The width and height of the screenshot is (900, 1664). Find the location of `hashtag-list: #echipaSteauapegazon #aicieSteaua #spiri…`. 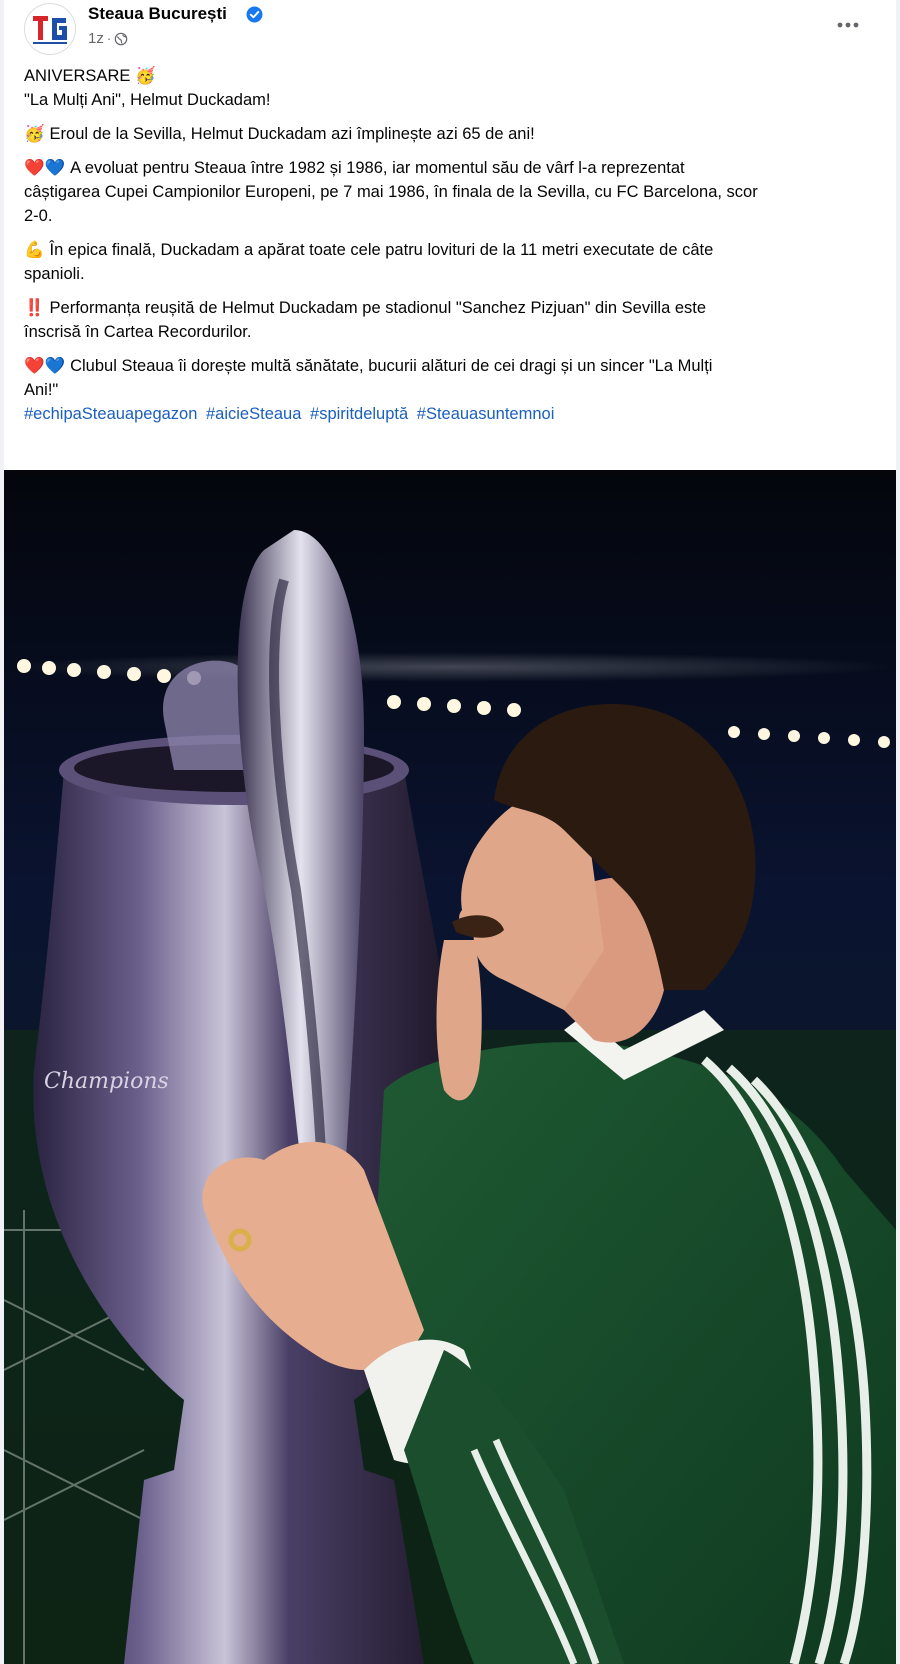

hashtag-list: #echipaSteauapegazon #aicieSteaua #spiri… is located at coordinates (454, 414).